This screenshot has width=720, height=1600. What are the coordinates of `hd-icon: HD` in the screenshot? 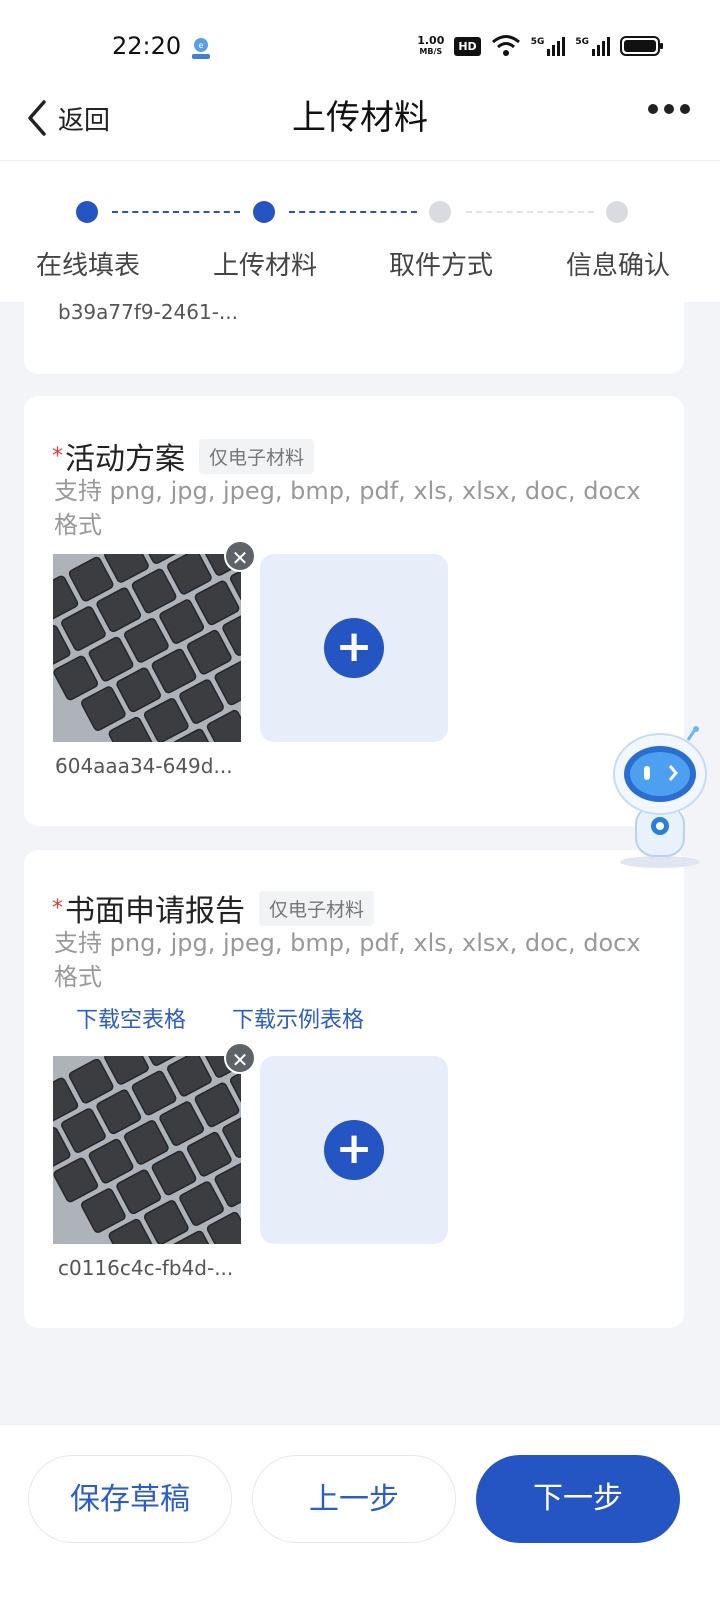 It's located at (467, 46).